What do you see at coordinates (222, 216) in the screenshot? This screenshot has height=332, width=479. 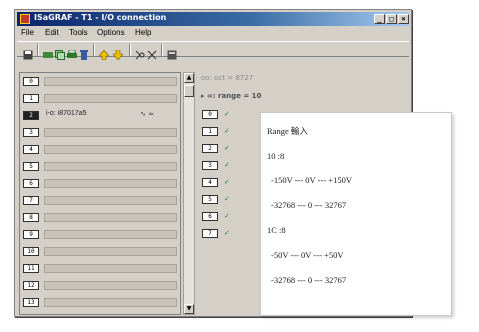 I see `param-row: 6 ✓` at bounding box center [222, 216].